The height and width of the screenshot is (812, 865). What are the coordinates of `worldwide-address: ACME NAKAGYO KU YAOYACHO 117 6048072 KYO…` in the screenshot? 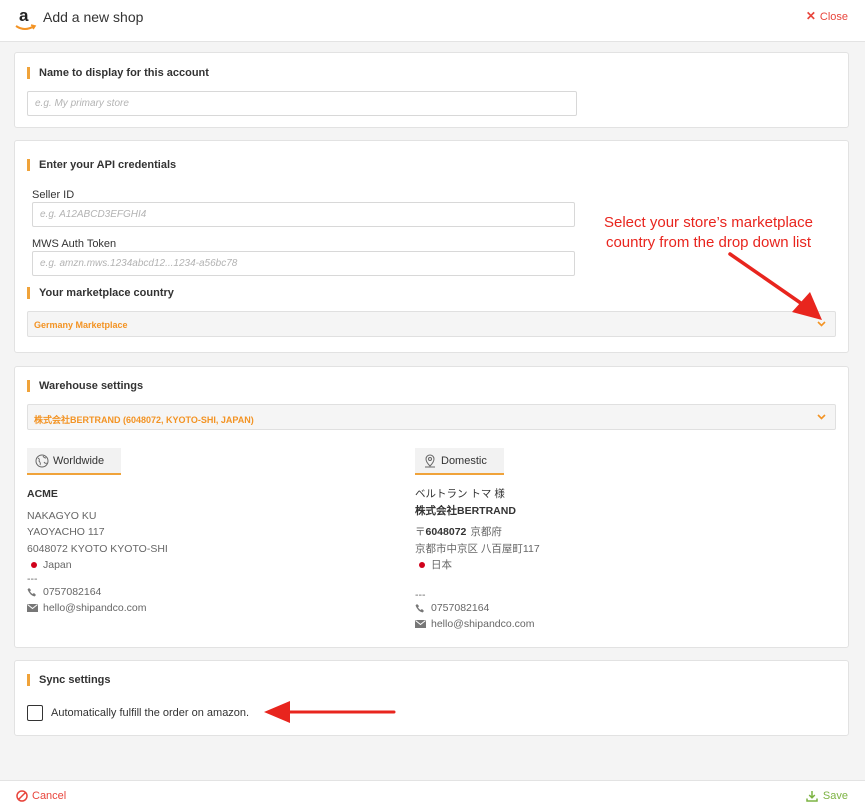 It's located at (207, 551).